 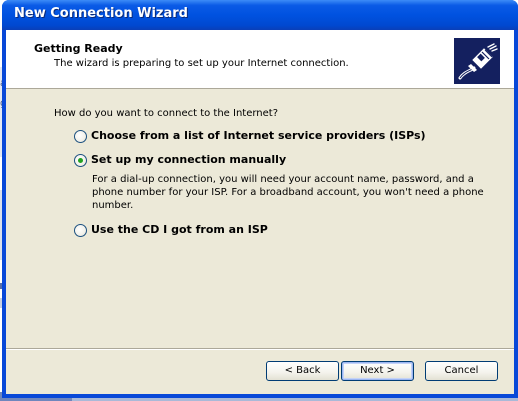 What do you see at coordinates (260, 15) in the screenshot?
I see `title-bar: New Connection Wizard` at bounding box center [260, 15].